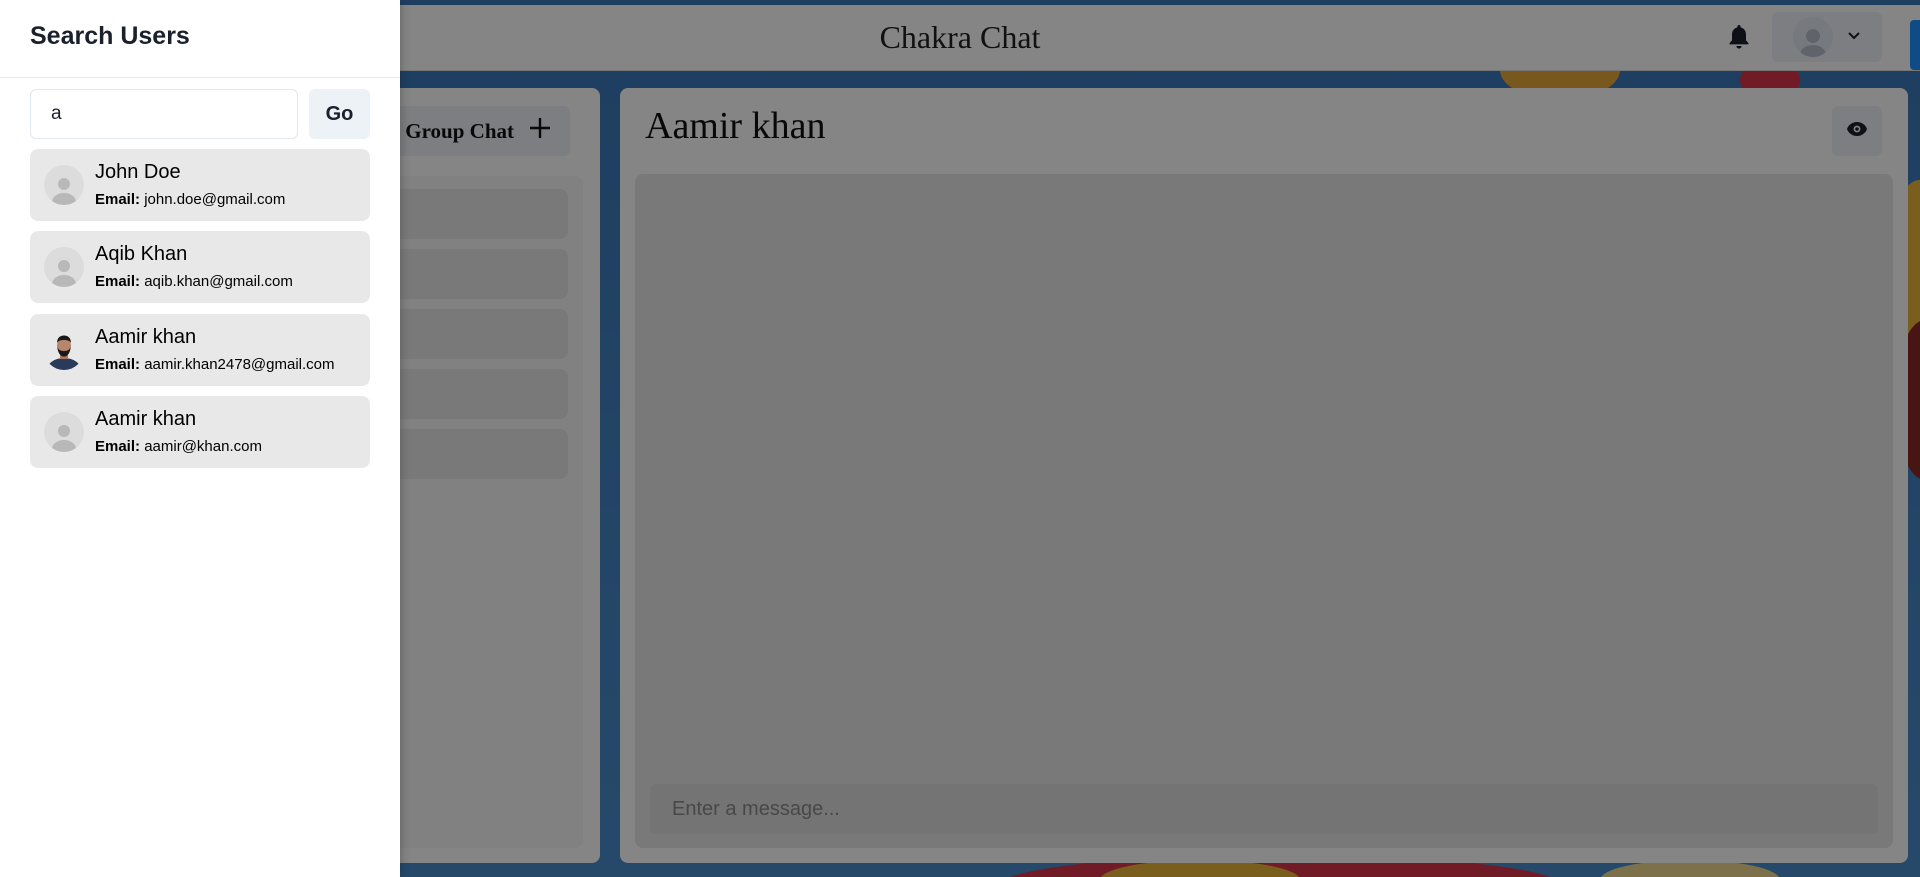  I want to click on user-email: Email: john.doe@gmail.com, so click(190, 199).